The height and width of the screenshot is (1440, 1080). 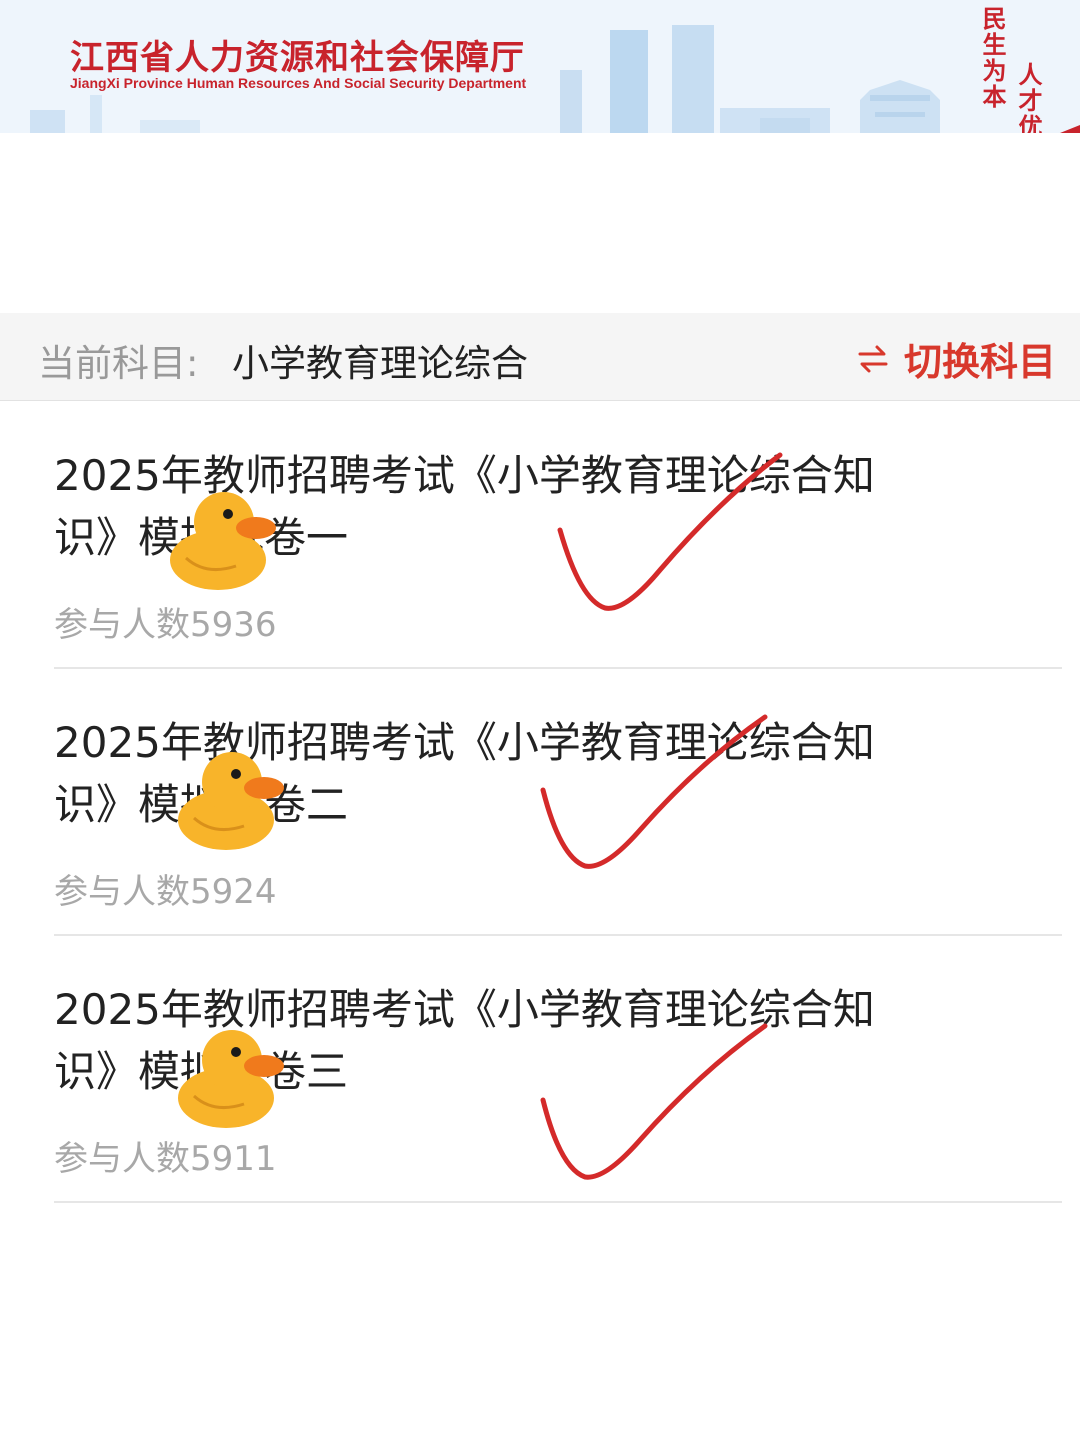 What do you see at coordinates (979, 362) in the screenshot?
I see `switch-subject-label: 切换科目` at bounding box center [979, 362].